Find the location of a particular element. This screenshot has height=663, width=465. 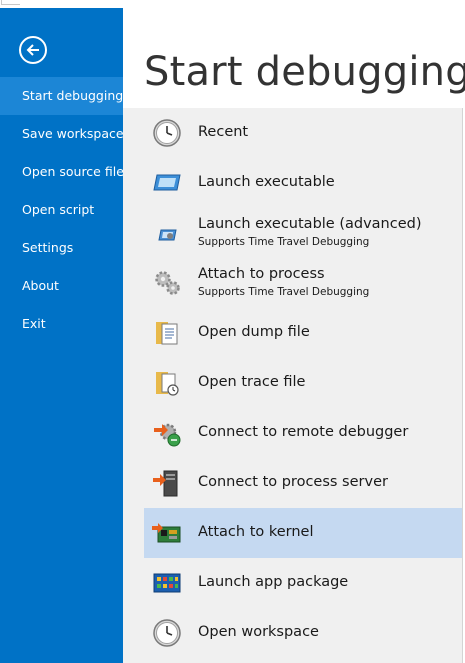

sidebar-item-open-source-file: Open source file is located at coordinates (62, 172).